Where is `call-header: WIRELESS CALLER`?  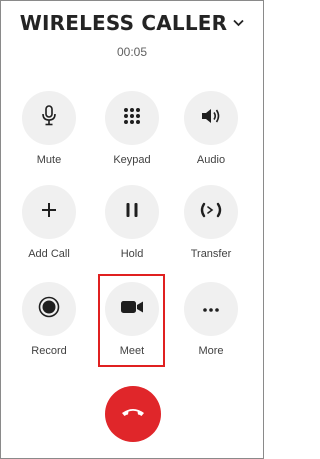 call-header: WIRELESS CALLER is located at coordinates (132, 23).